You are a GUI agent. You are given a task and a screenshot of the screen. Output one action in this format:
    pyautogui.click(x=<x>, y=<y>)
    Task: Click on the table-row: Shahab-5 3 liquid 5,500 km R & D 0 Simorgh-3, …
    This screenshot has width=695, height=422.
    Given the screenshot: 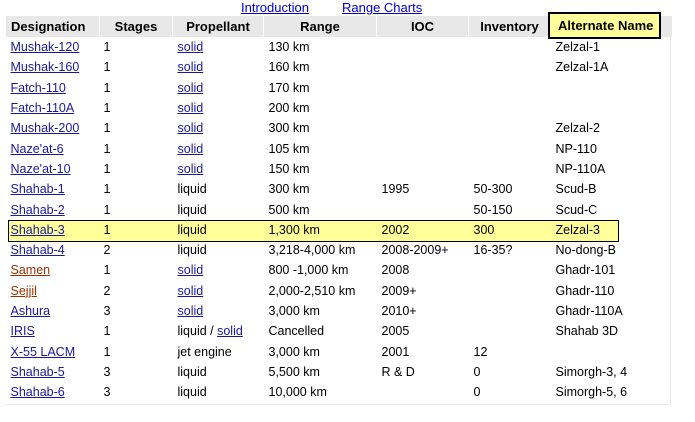 What is the action you would take?
    pyautogui.click(x=339, y=372)
    